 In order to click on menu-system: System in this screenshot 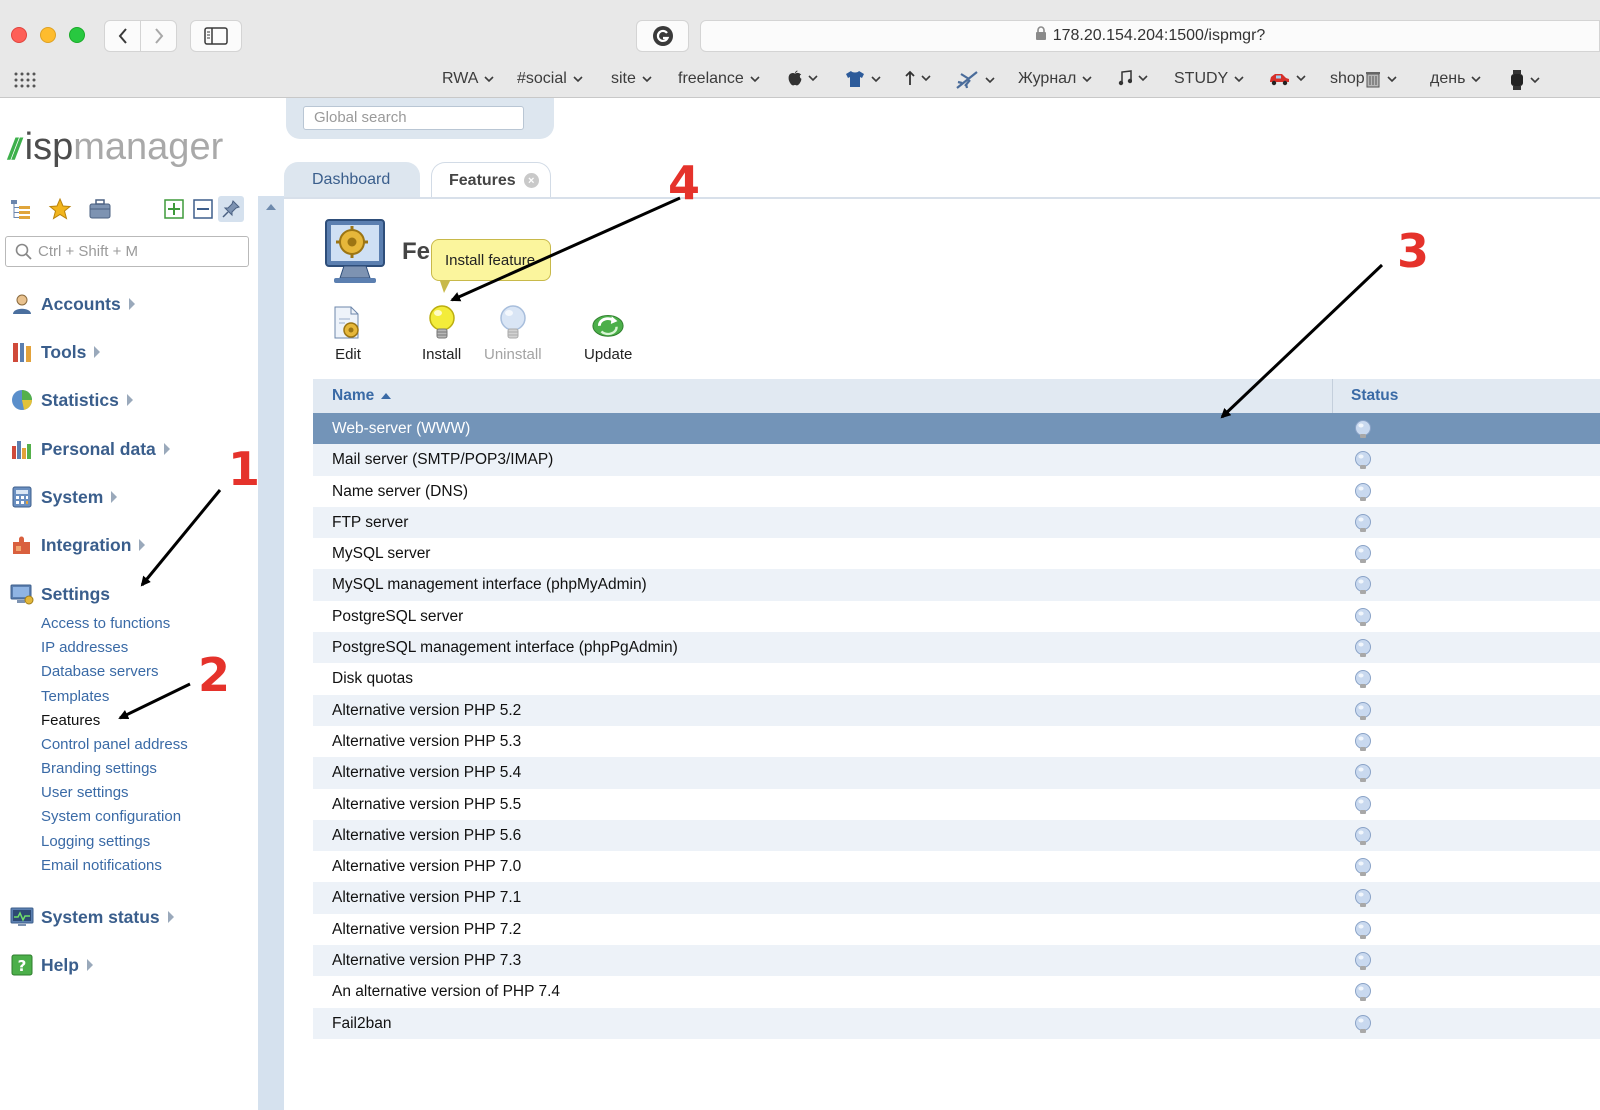, I will do `click(64, 497)`.